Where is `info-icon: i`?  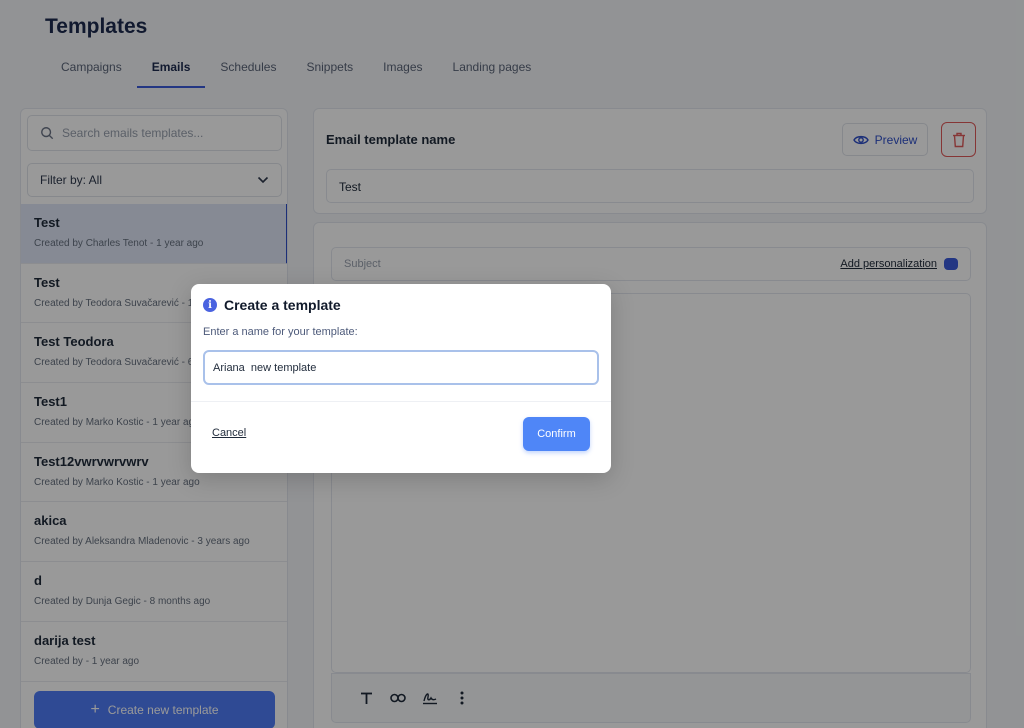 info-icon: i is located at coordinates (210, 305).